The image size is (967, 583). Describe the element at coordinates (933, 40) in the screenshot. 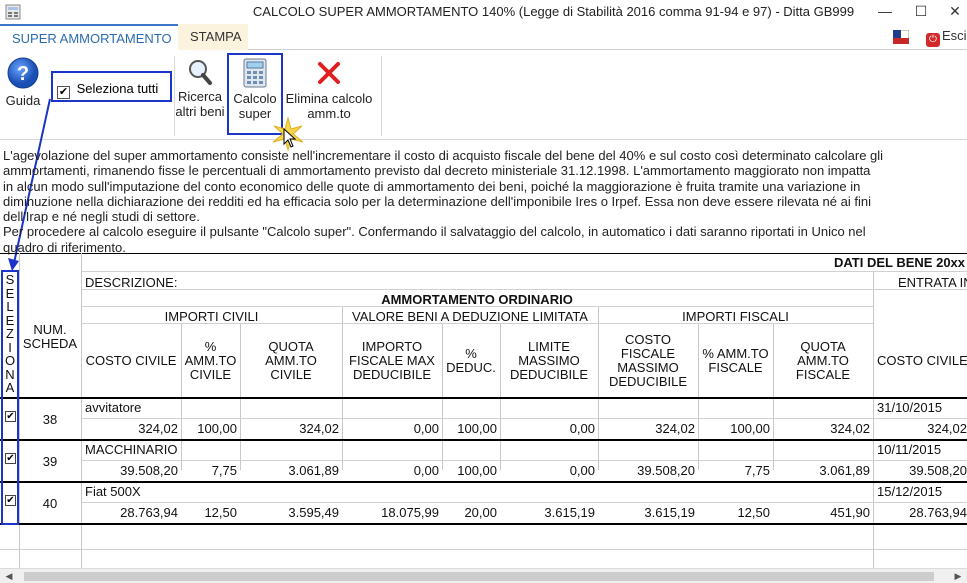

I see `power-icon: ⏻` at that location.